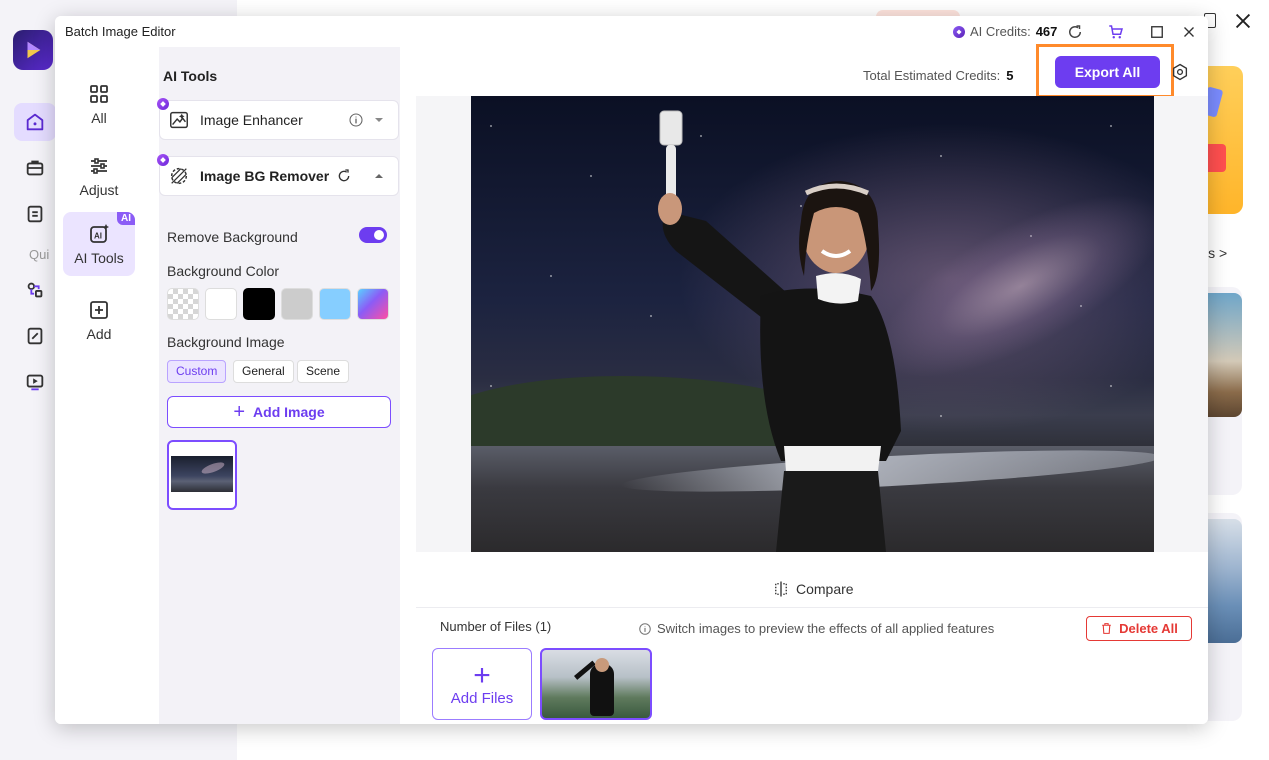  Describe the element at coordinates (99, 244) in the screenshot. I see `rail-item-ai-tools: AI AI AI Tools` at that location.